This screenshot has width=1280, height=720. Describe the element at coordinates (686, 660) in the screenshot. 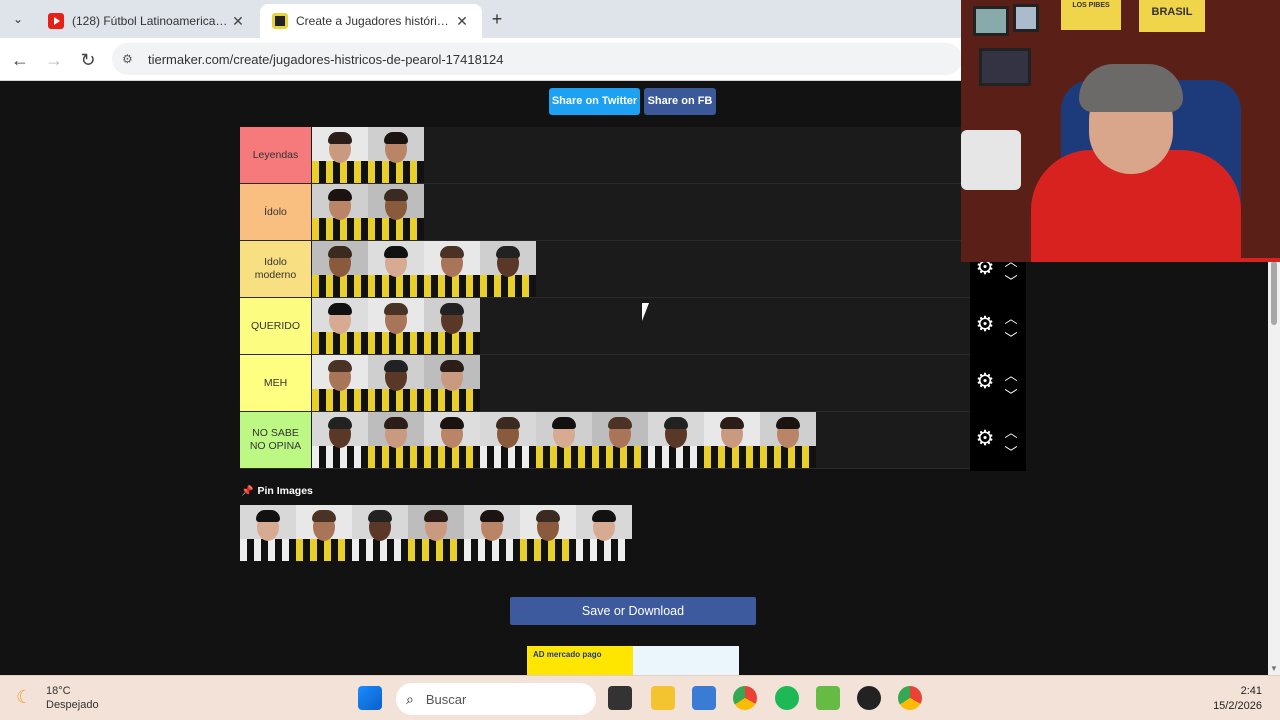

I see `ad-image` at that location.